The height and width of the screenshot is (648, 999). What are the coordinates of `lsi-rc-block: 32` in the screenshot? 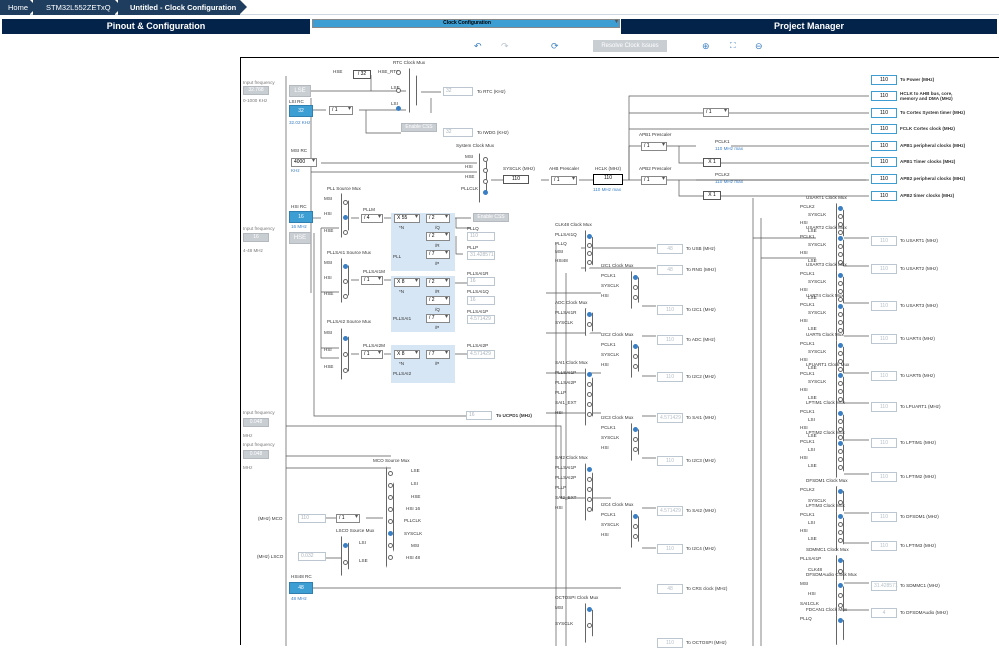 It's located at (301, 111).